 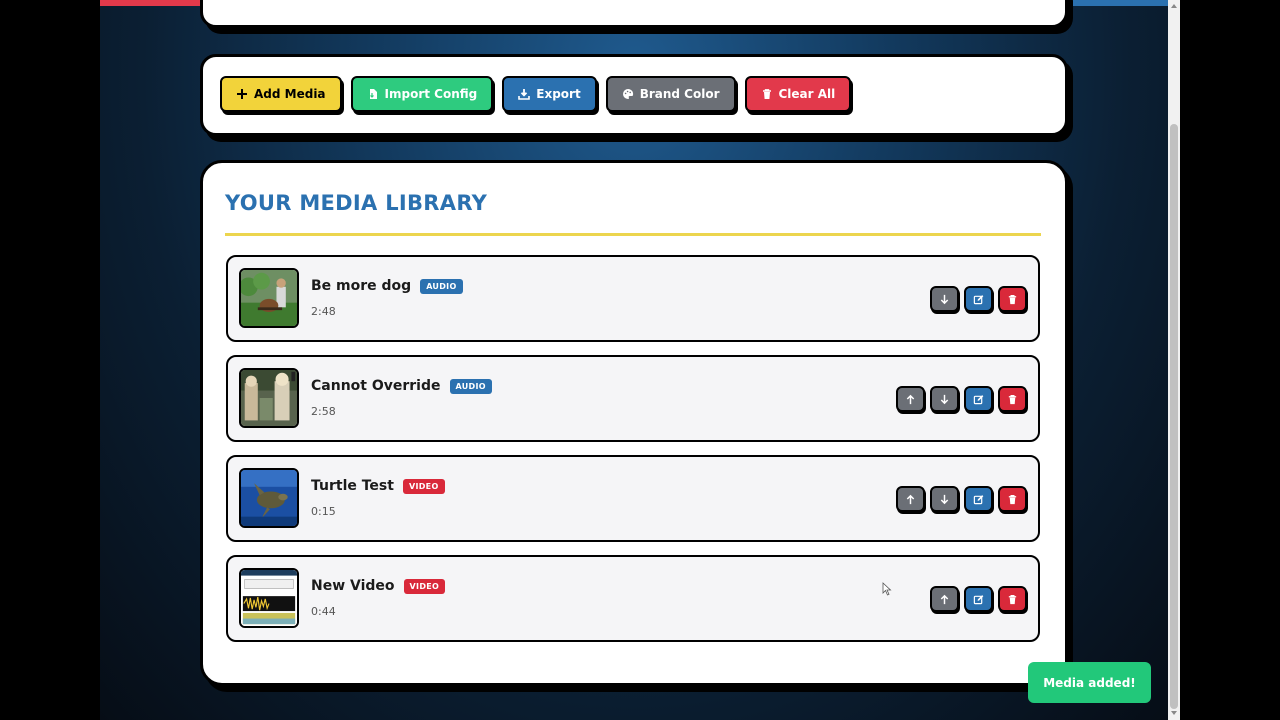 I want to click on media-duration: 2:48, so click(x=323, y=311).